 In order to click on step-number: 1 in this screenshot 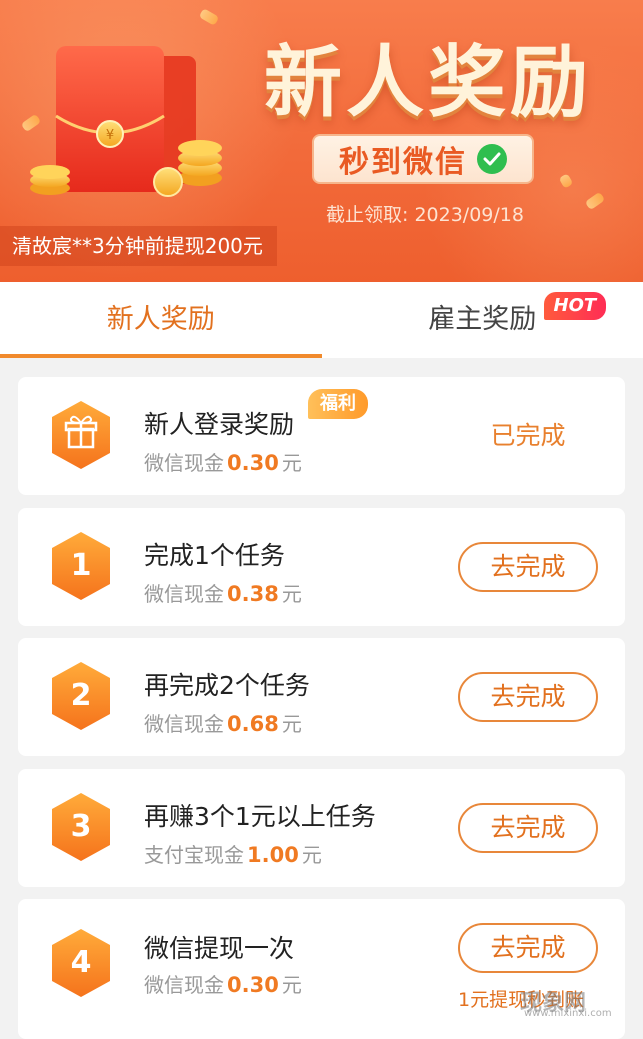, I will do `click(81, 566)`.